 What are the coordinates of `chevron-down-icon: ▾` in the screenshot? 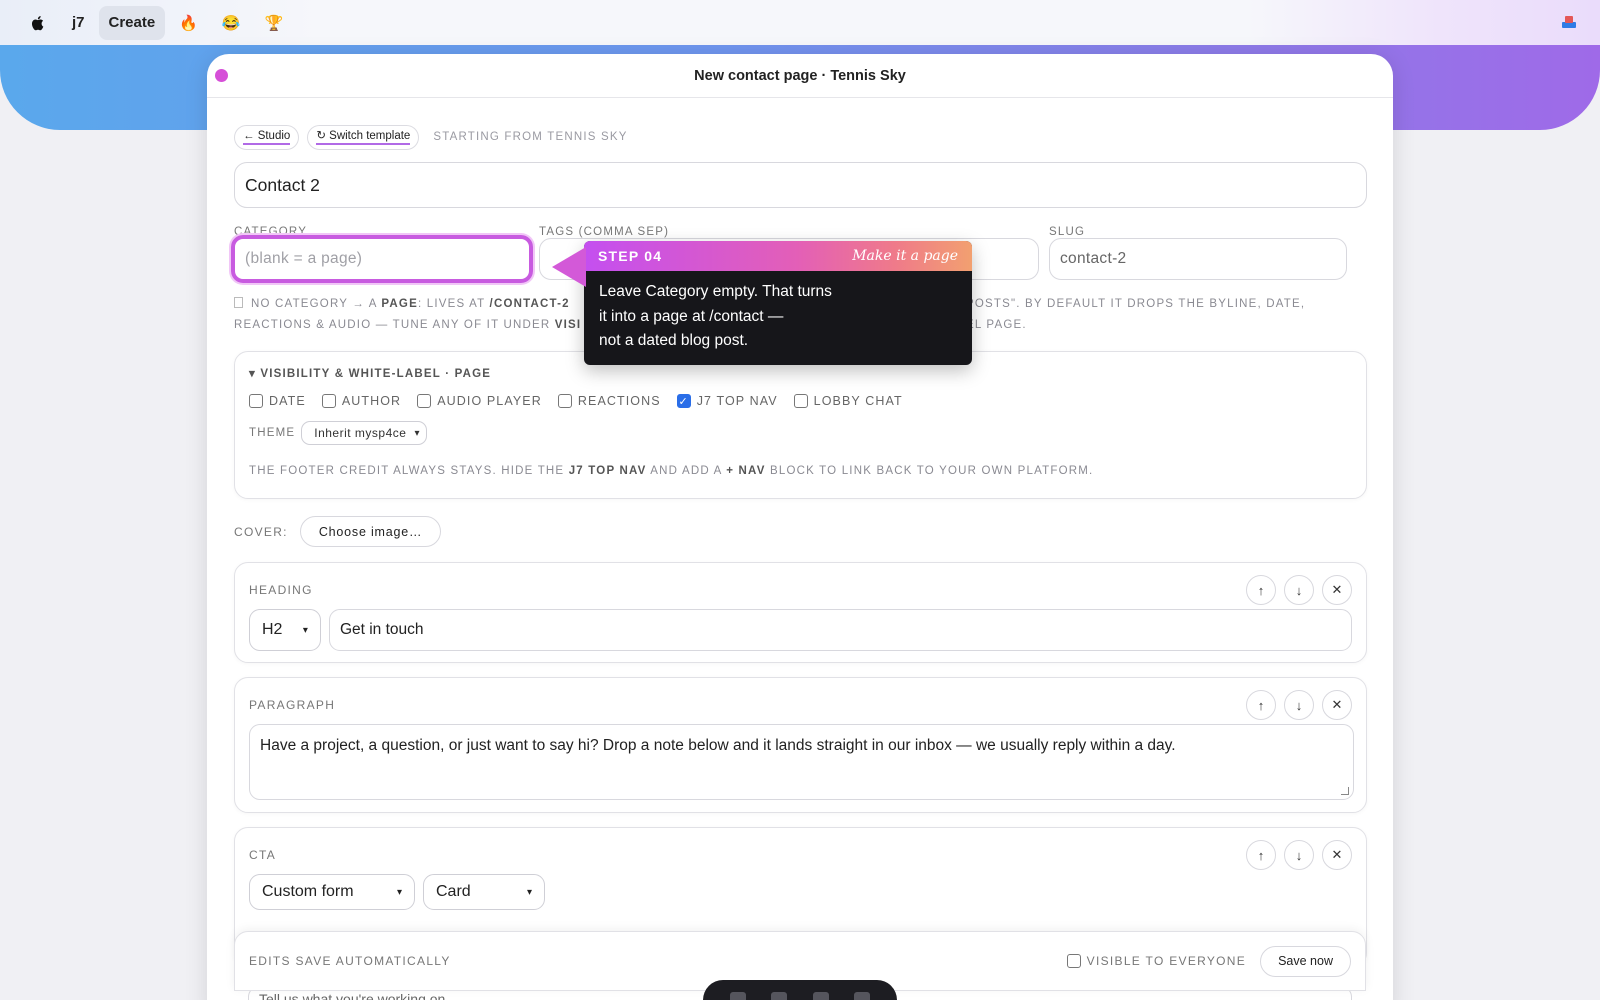 It's located at (305, 630).